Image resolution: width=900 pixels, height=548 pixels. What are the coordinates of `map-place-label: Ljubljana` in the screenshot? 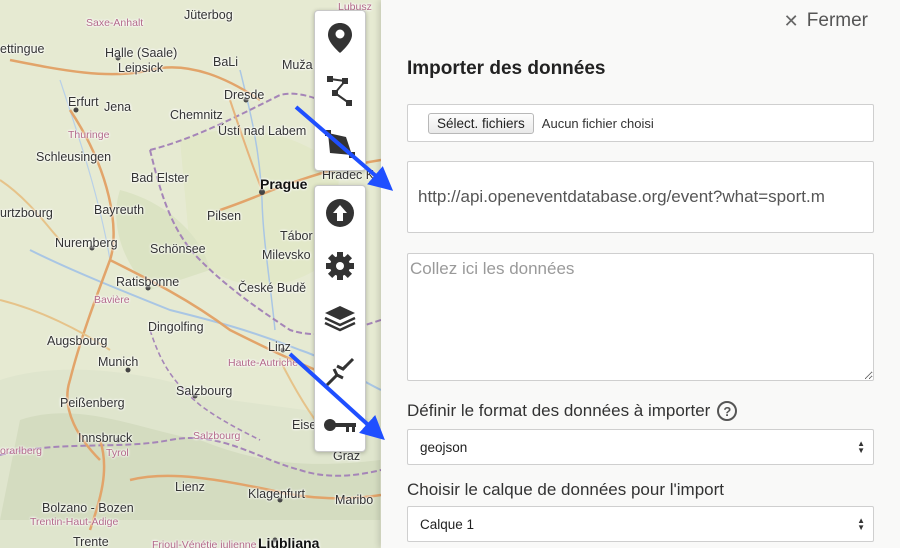 It's located at (289, 541).